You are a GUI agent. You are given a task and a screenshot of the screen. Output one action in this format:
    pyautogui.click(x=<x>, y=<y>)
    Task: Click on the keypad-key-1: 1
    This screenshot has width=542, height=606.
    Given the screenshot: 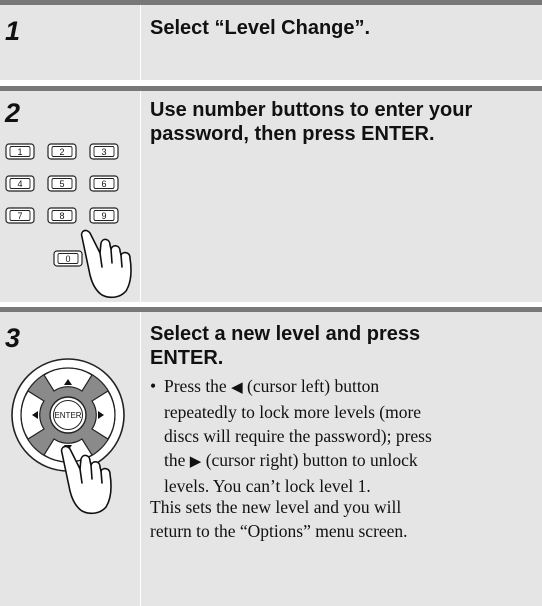 What is the action you would take?
    pyautogui.click(x=20, y=151)
    